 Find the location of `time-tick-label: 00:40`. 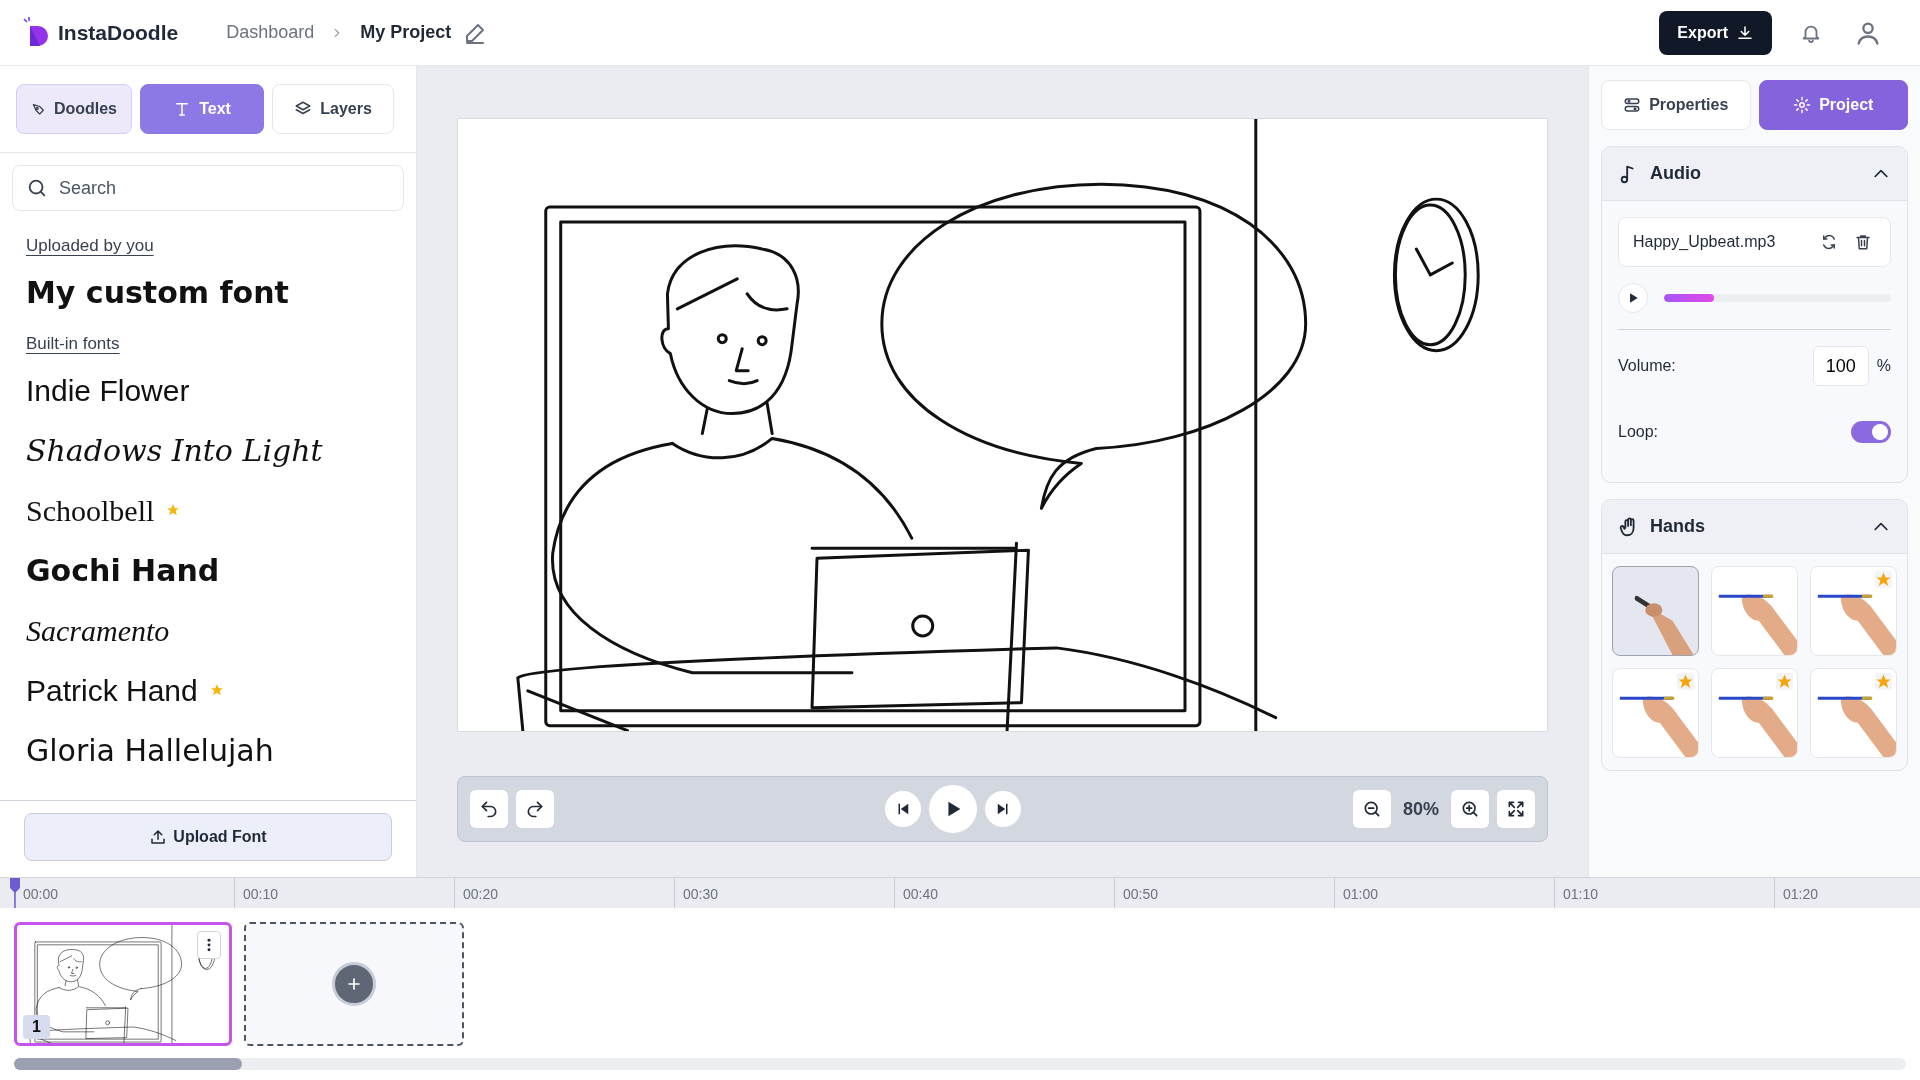

time-tick-label: 00:40 is located at coordinates (1004, 893).